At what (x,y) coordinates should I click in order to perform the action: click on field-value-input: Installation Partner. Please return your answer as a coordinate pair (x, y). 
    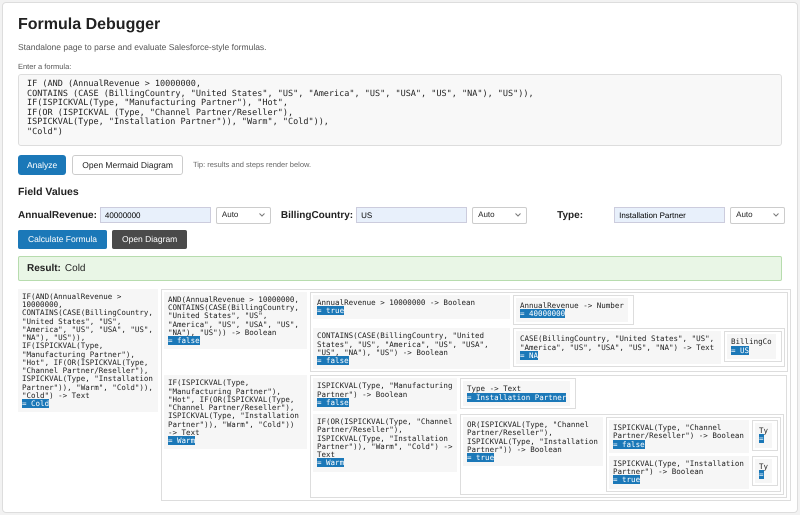
    Looking at the image, I should click on (670, 215).